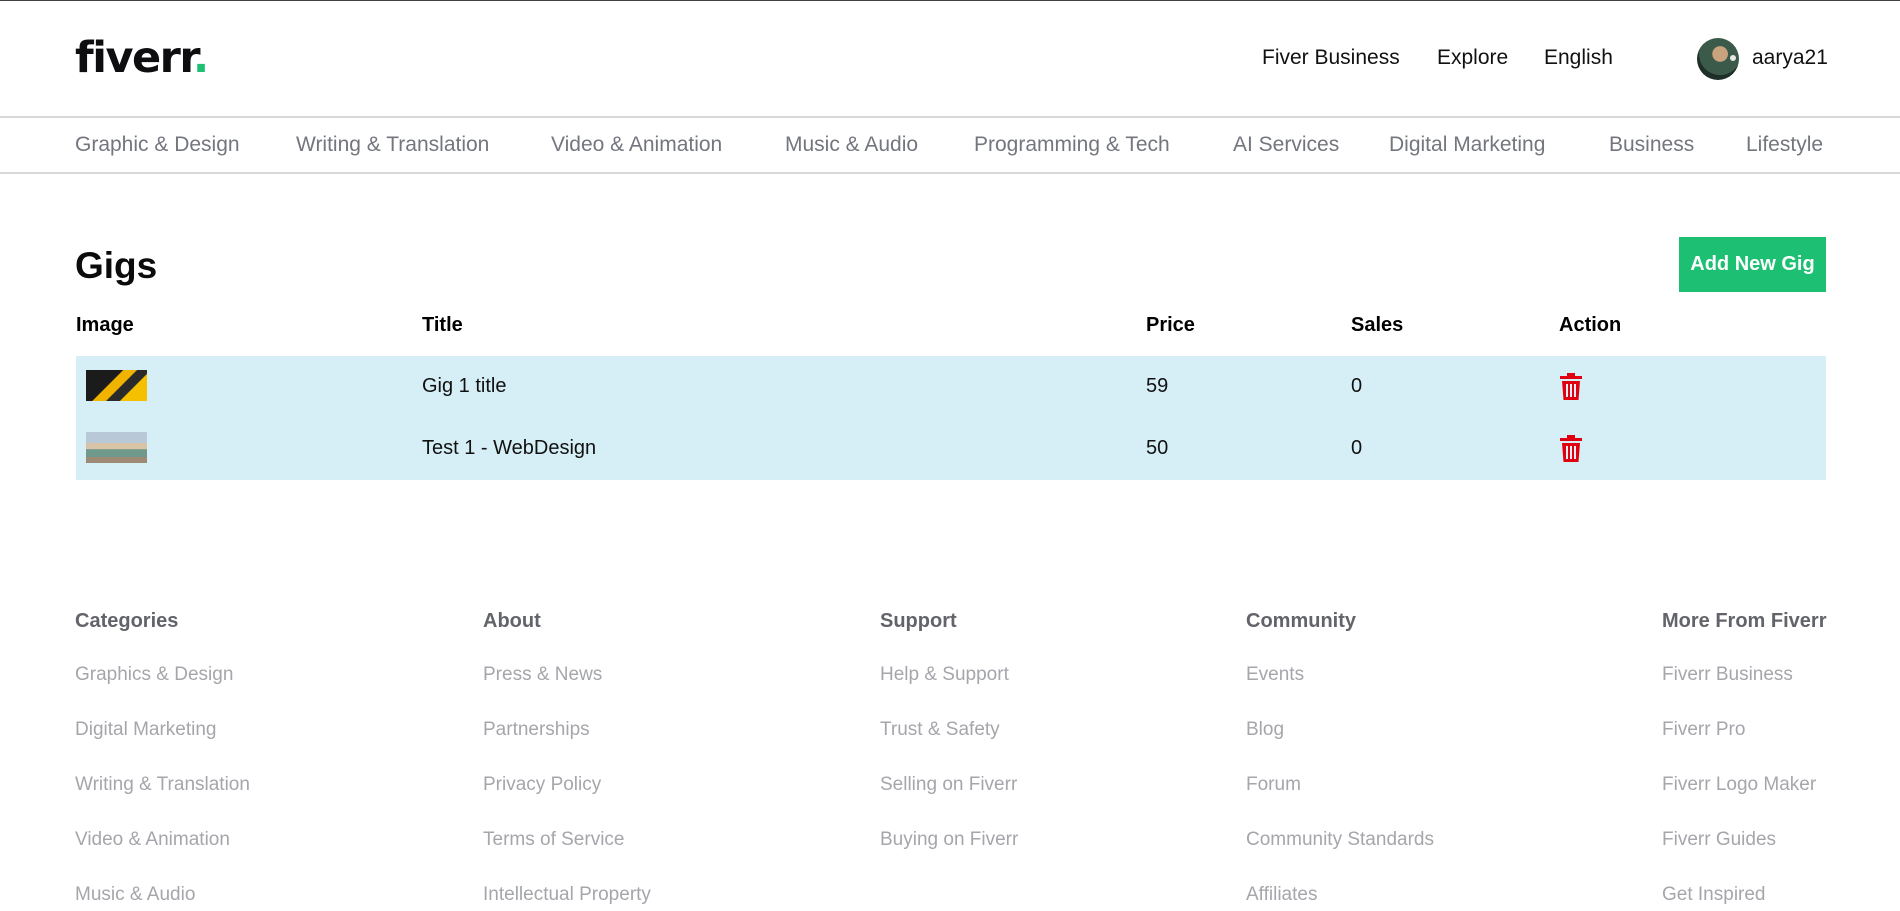 The image size is (1900, 911). I want to click on category-music-audio: Music & Audio, so click(851, 145).